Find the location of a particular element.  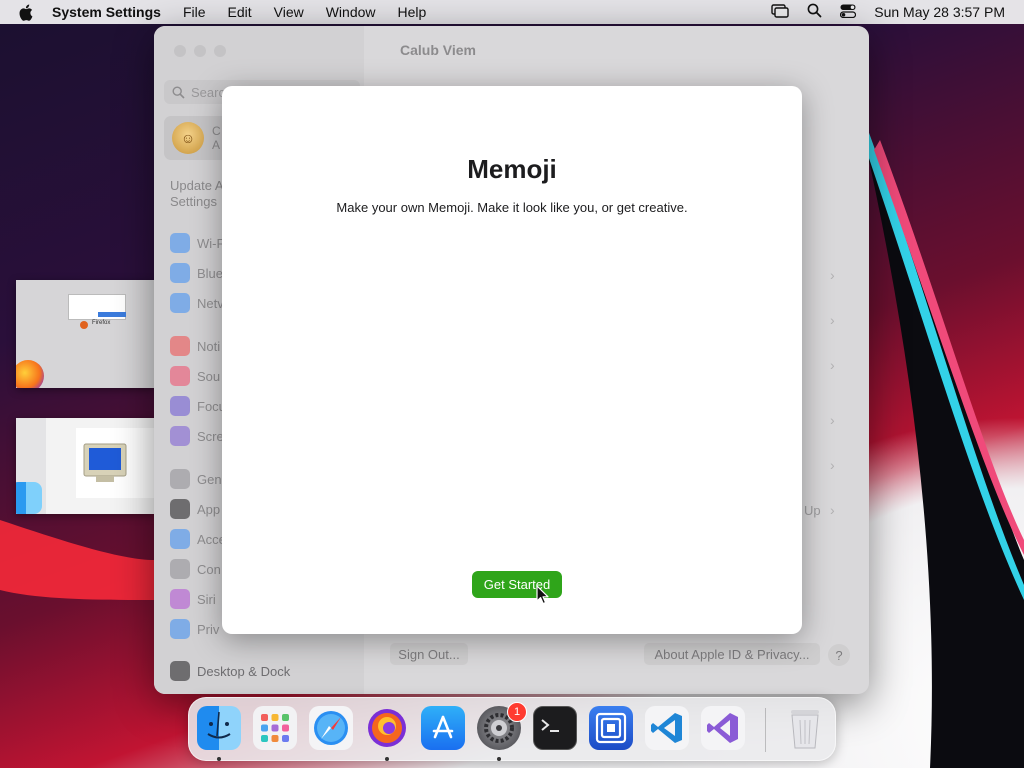

menu-view: View is located at coordinates (289, 12).